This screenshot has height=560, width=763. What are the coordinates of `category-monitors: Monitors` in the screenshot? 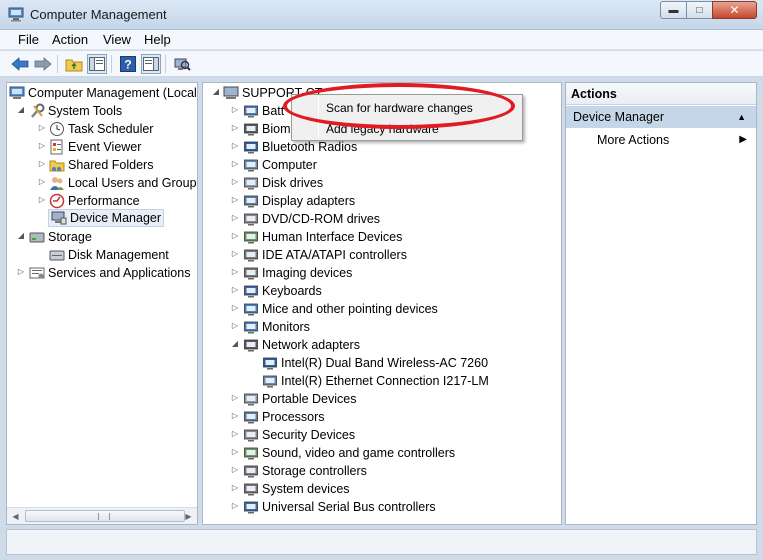 It's located at (276, 327).